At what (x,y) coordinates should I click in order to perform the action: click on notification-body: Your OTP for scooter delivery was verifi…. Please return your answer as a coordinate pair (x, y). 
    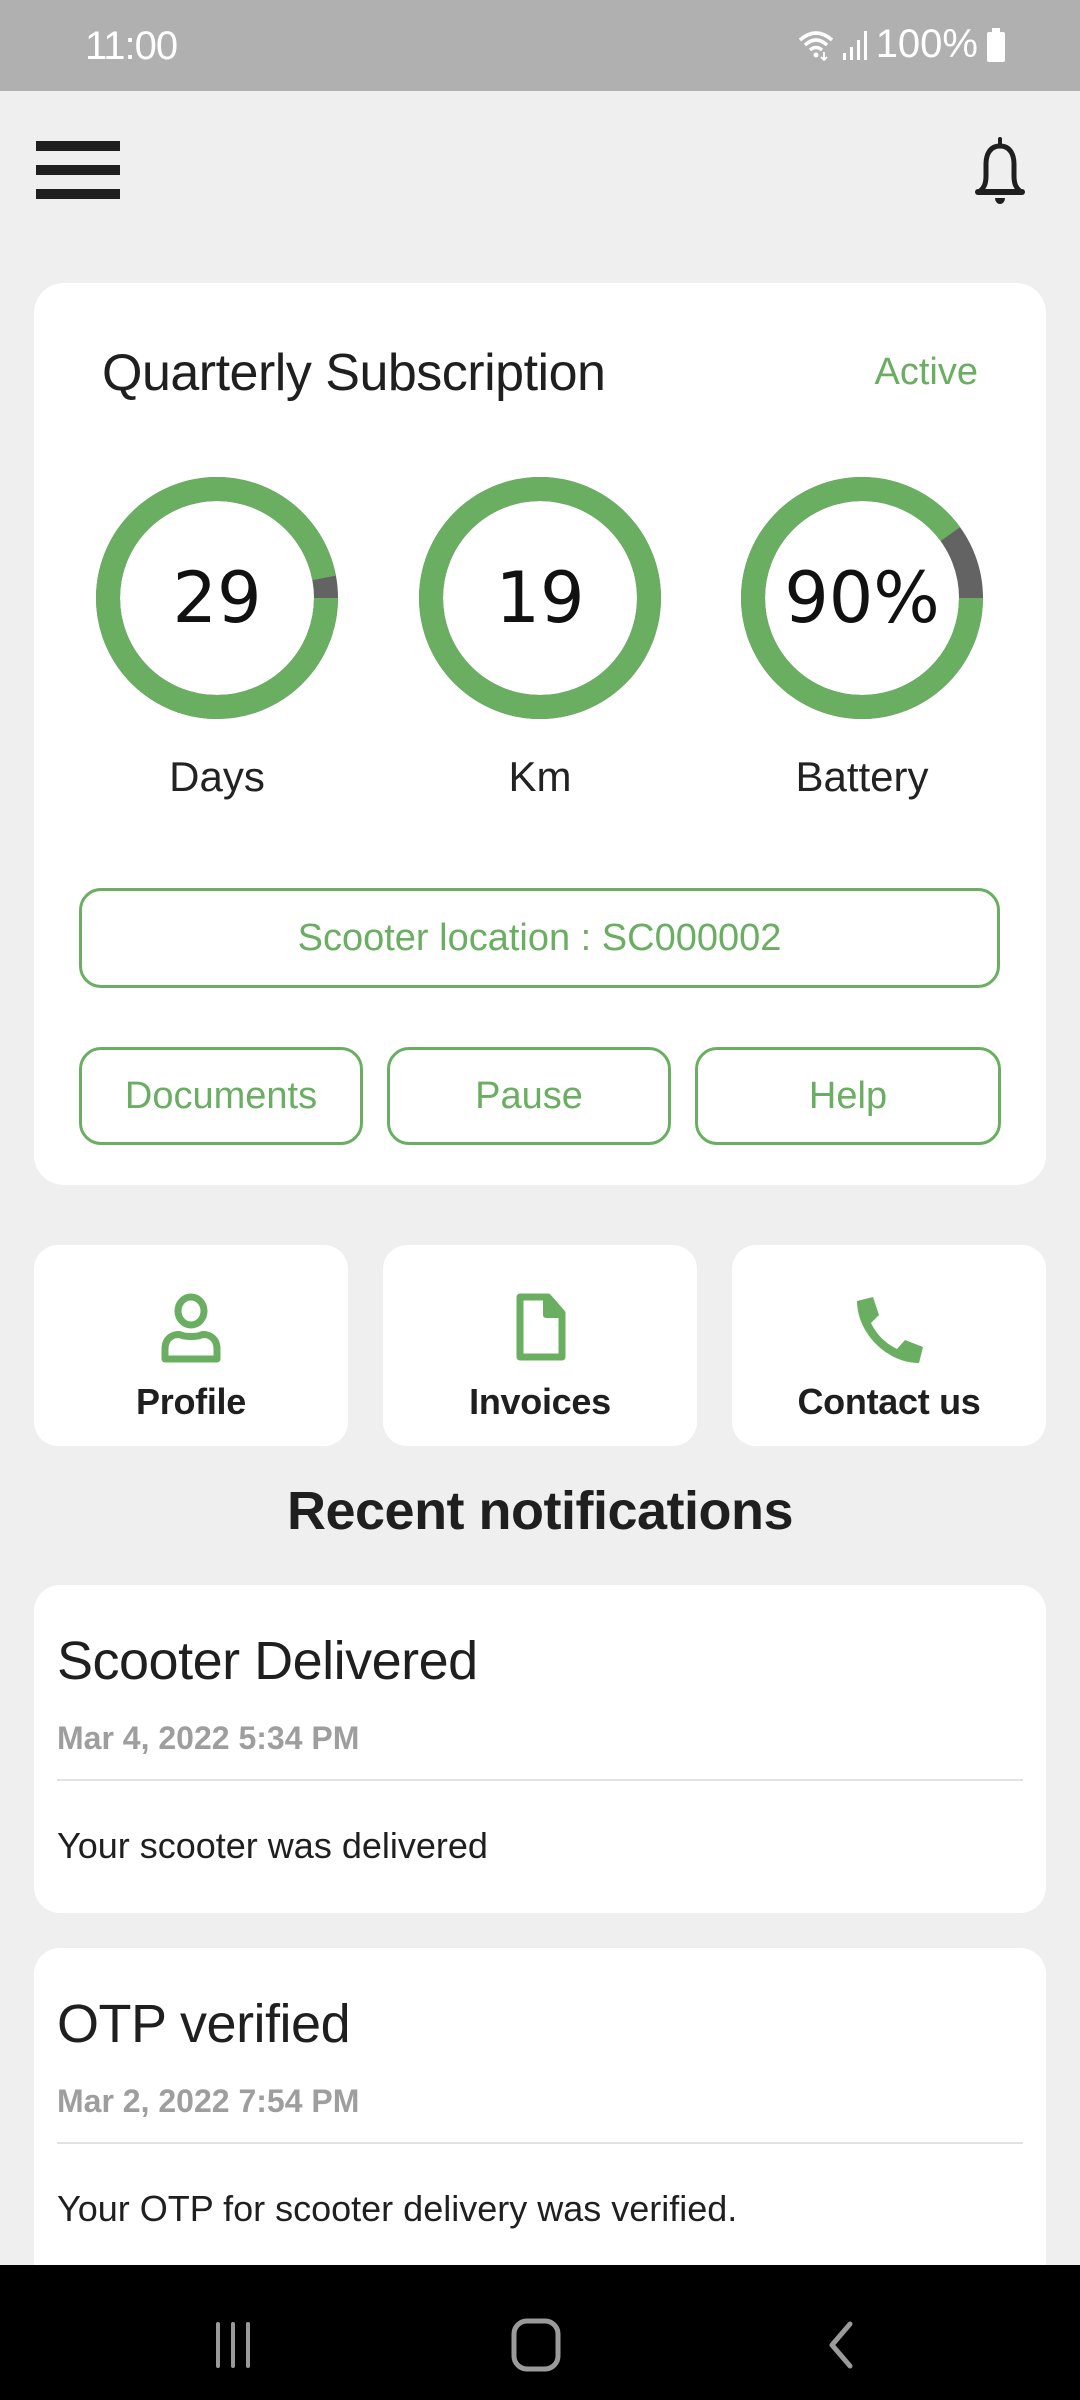
    Looking at the image, I should click on (397, 2208).